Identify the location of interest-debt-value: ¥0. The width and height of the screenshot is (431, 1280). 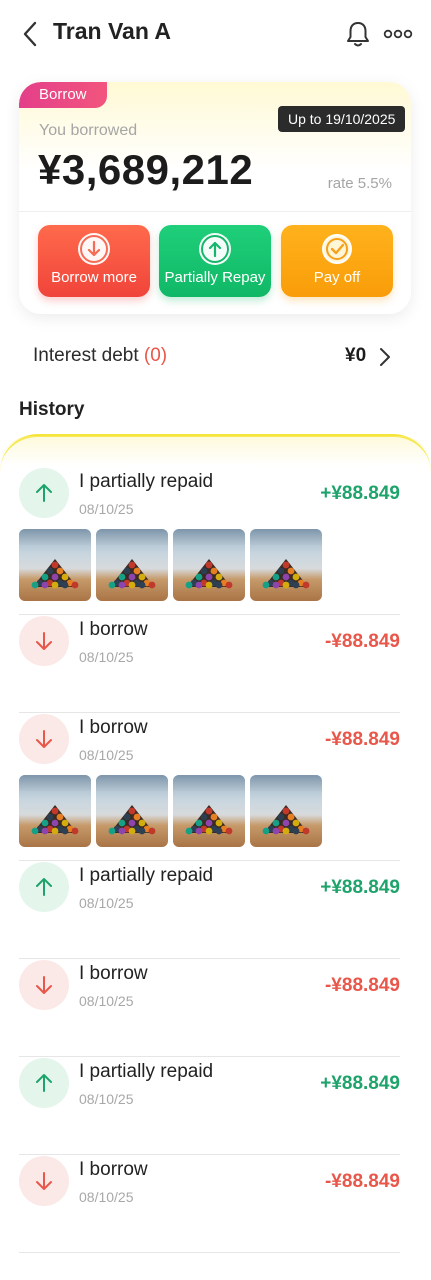
(356, 355).